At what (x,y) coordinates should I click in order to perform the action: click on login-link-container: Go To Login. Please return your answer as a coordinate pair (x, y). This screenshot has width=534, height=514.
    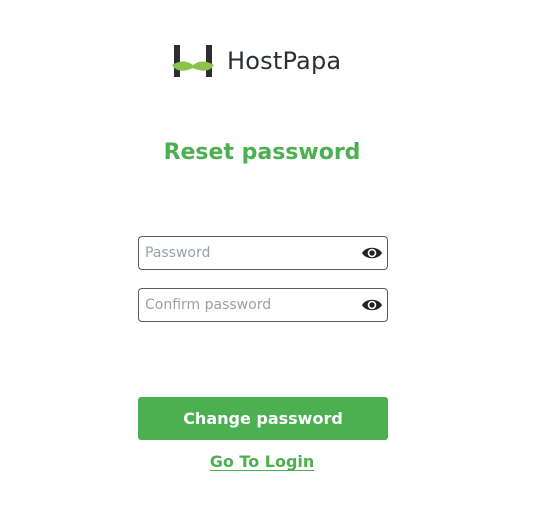
    Looking at the image, I should click on (262, 462).